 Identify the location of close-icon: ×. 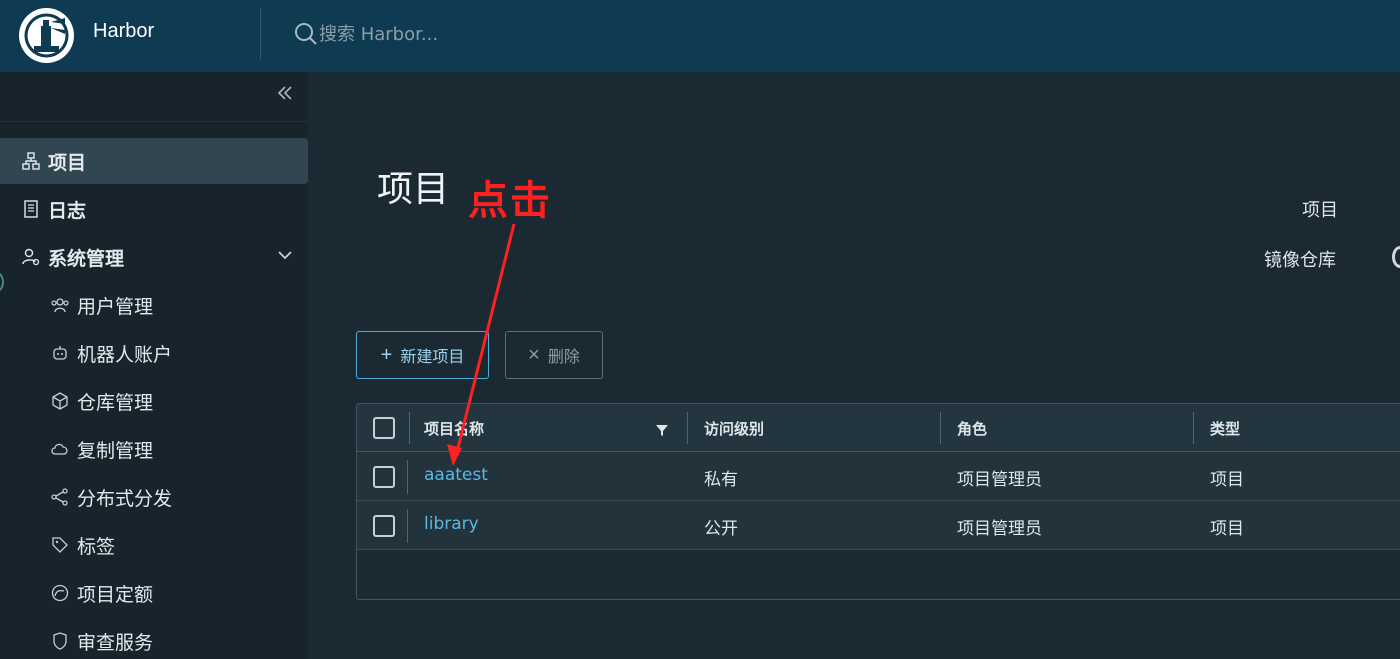
(534, 354).